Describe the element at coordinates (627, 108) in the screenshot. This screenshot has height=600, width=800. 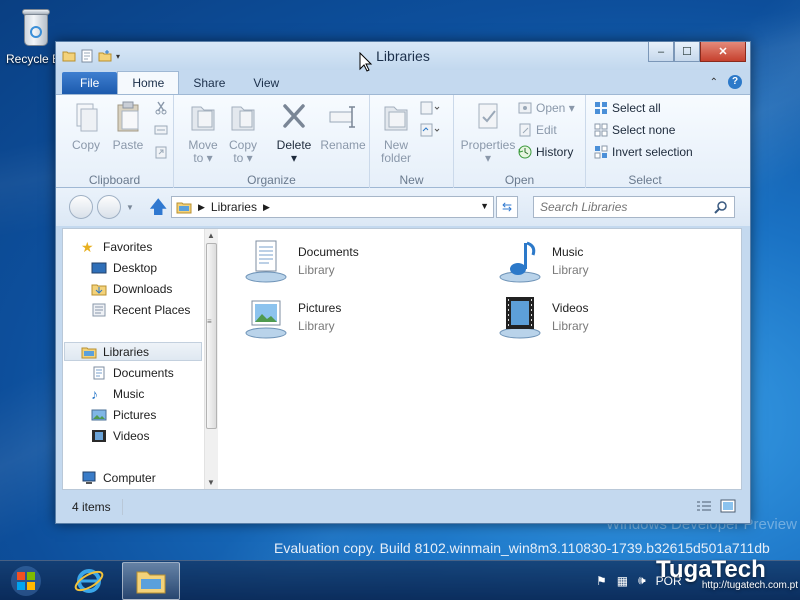
I see `select-all-button: Select all` at that location.